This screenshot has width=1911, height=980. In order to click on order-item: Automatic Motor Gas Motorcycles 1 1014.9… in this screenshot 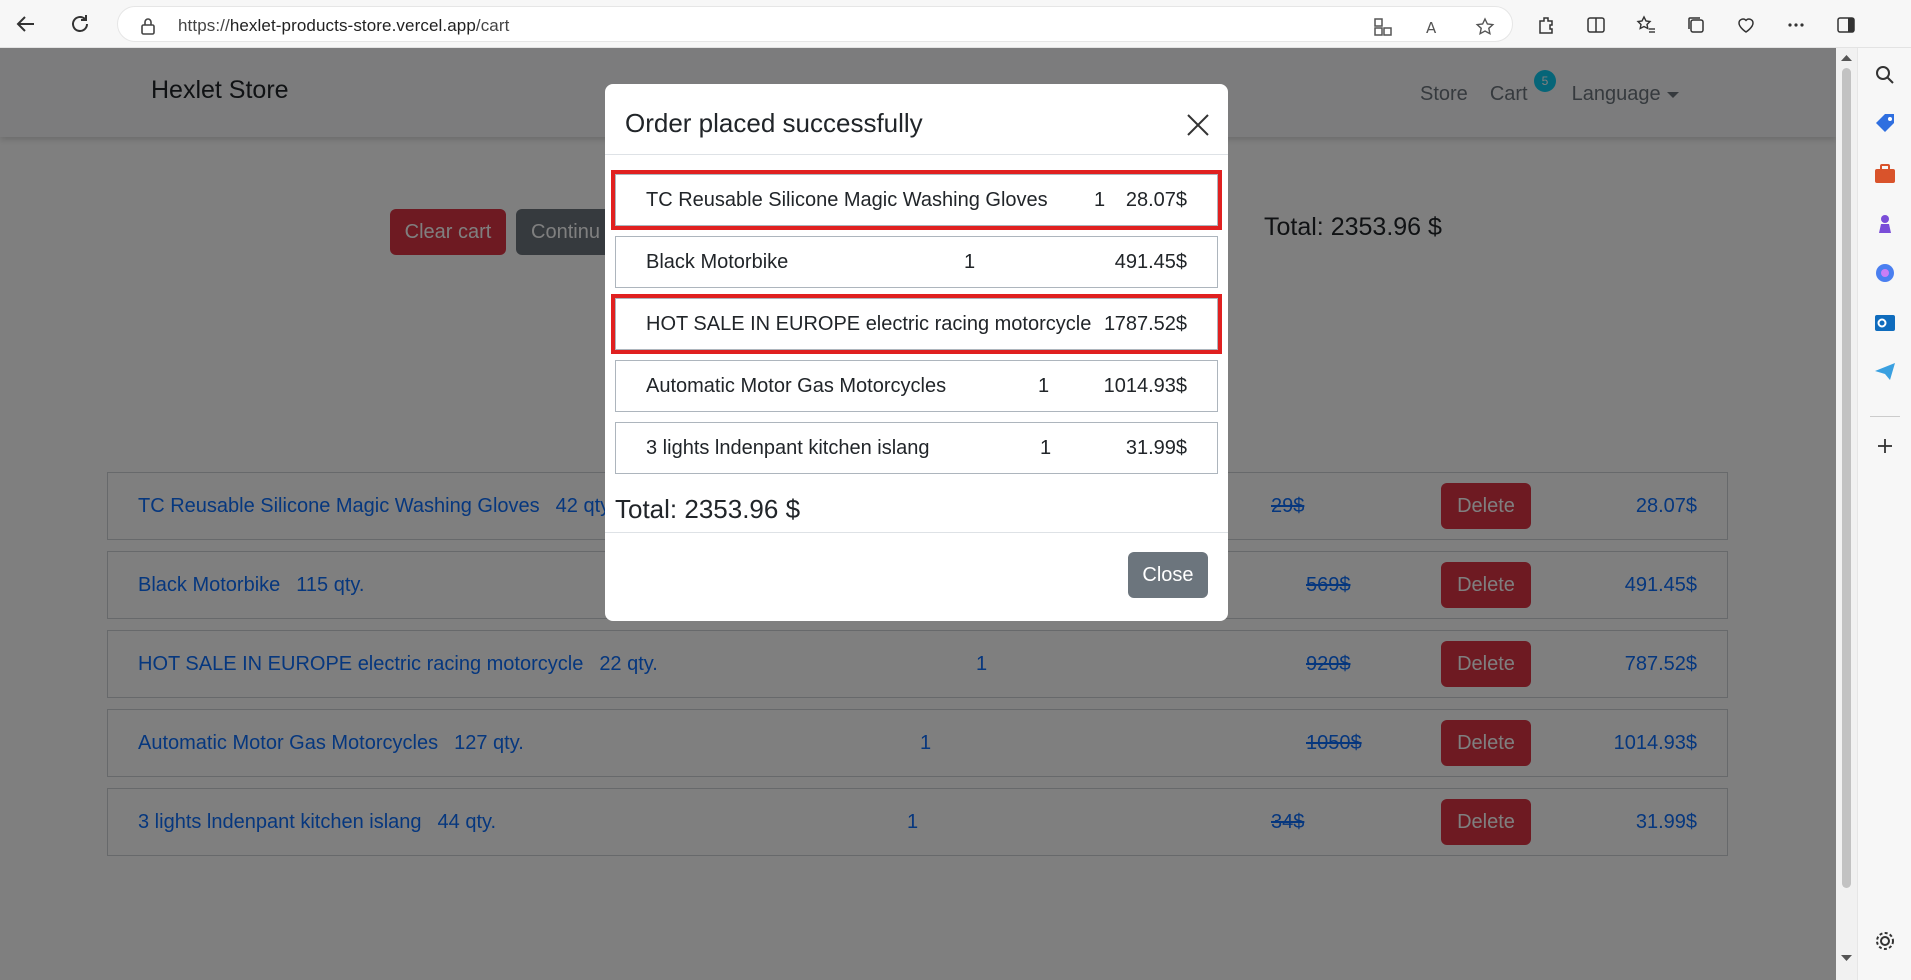, I will do `click(916, 386)`.